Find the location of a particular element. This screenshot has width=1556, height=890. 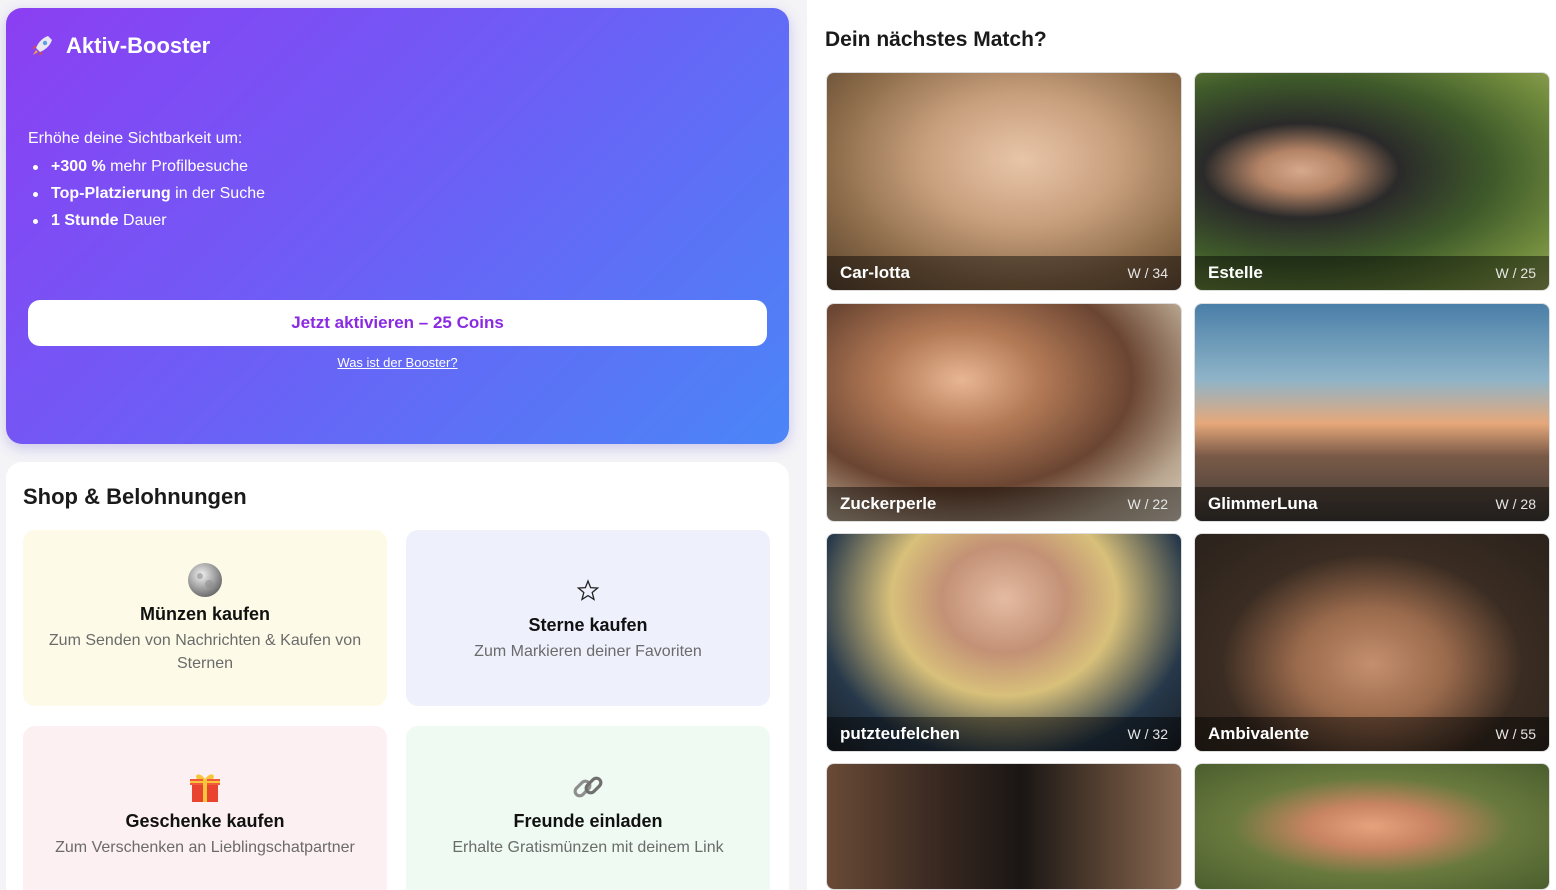

profile-caption: GlimmerLuna W / 28 is located at coordinates (1372, 504).